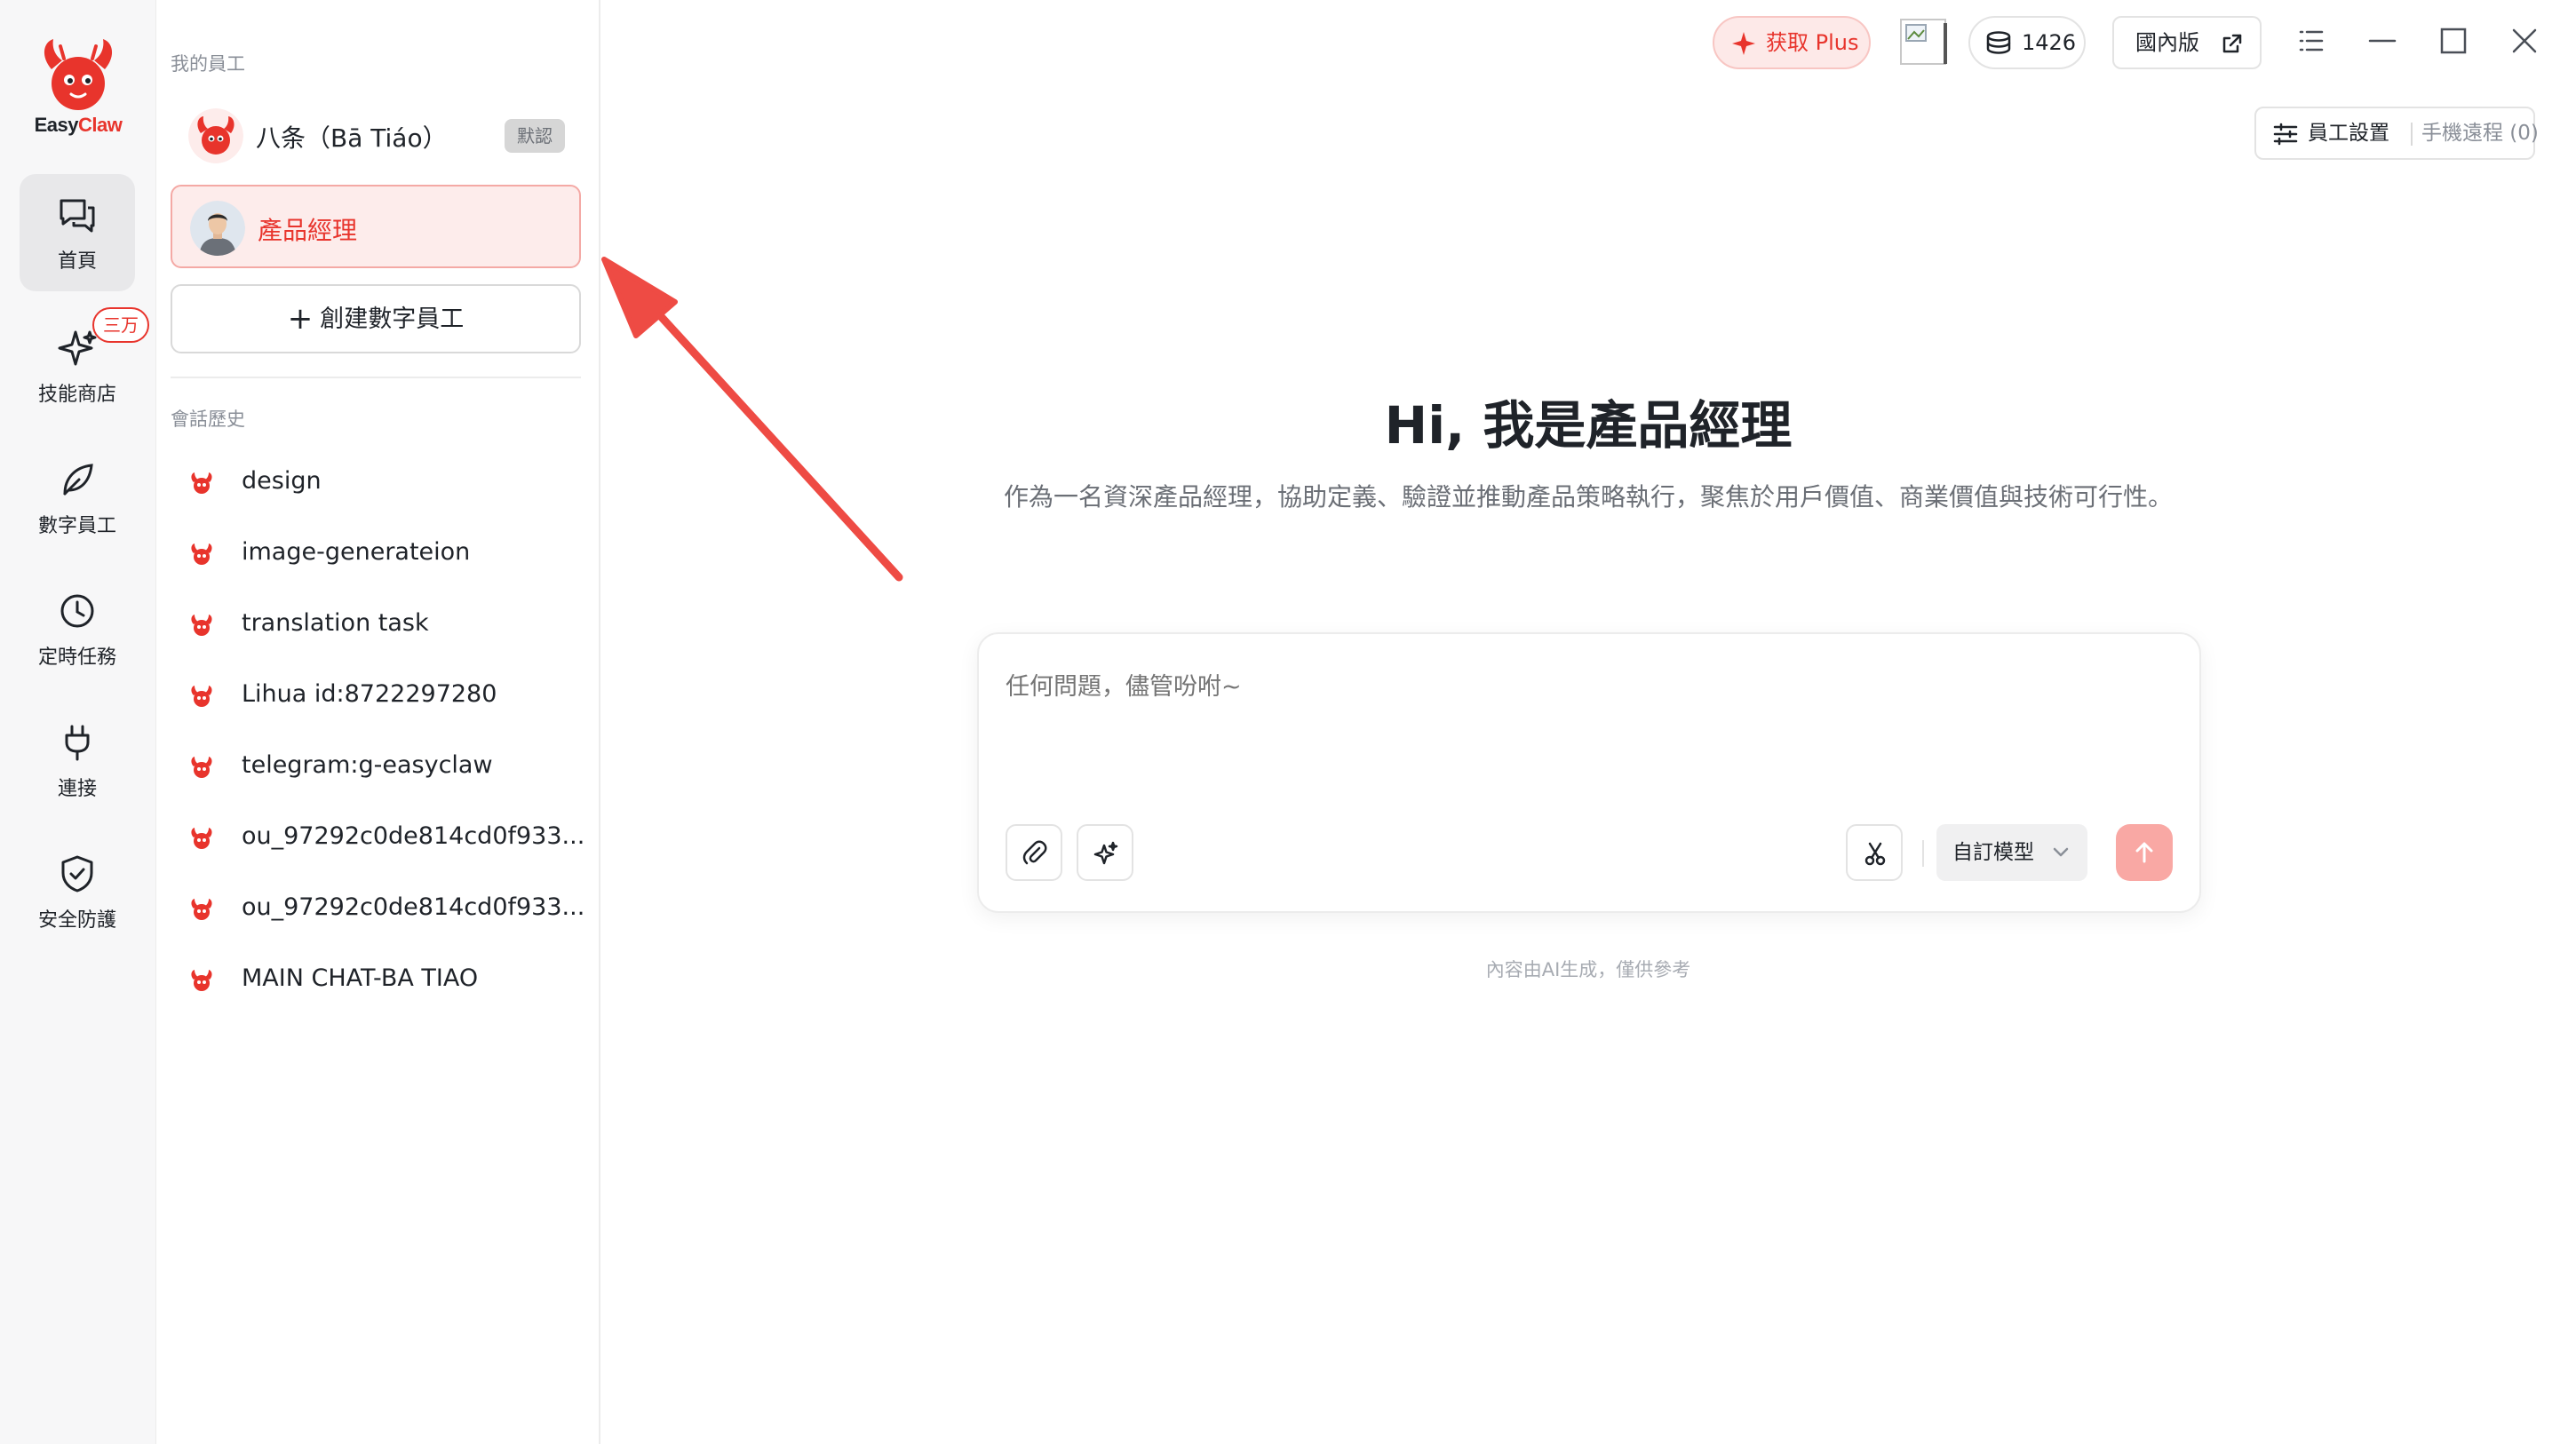 The image size is (2576, 1444). I want to click on history-item: translation task, so click(376, 624).